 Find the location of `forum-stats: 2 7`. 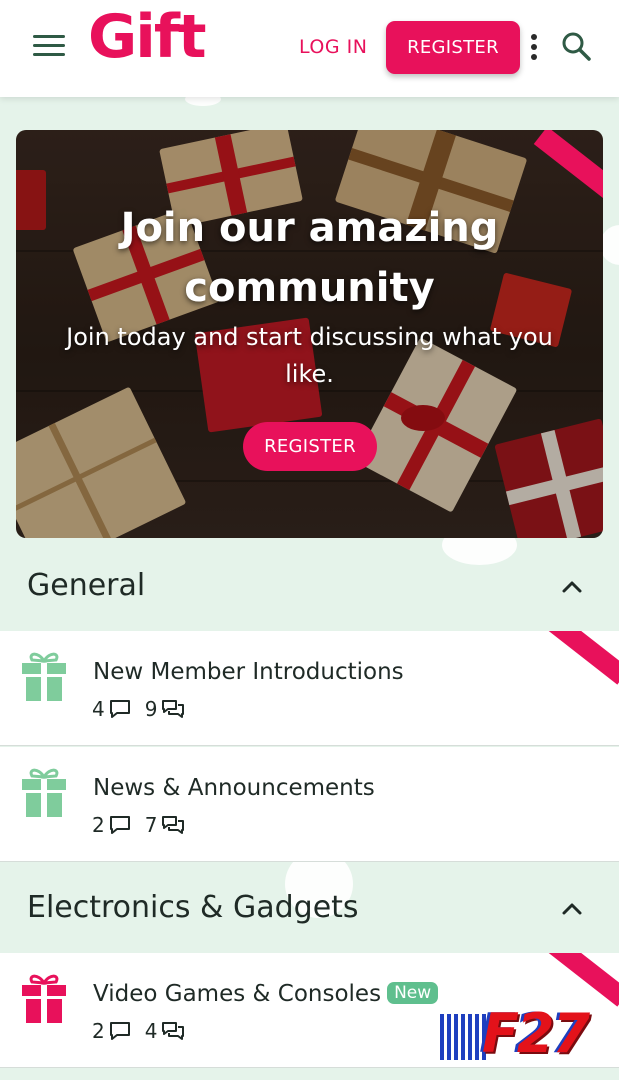

forum-stats: 2 7 is located at coordinates (145, 825).